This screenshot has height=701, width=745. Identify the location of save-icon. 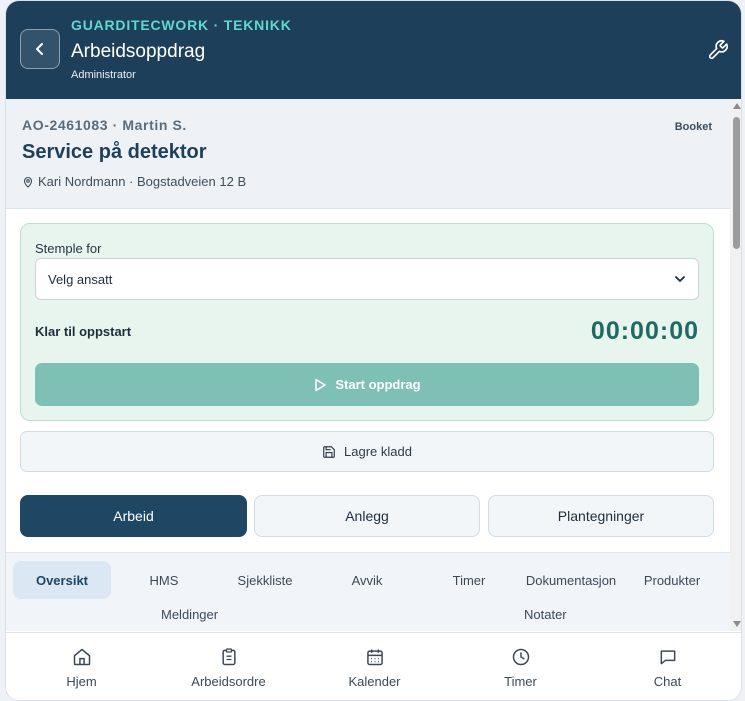
(329, 451).